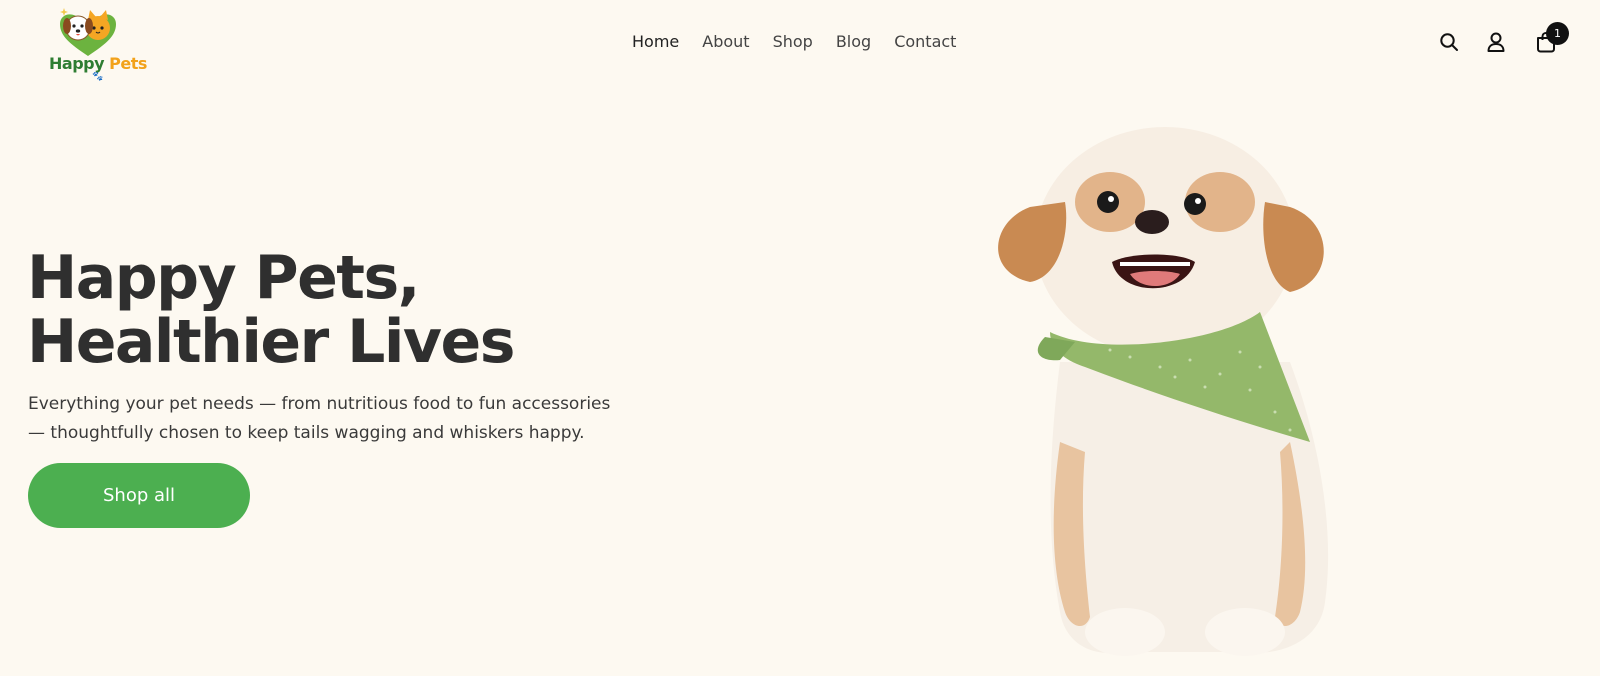  What do you see at coordinates (853, 42) in the screenshot?
I see `nav-blog: Blog` at bounding box center [853, 42].